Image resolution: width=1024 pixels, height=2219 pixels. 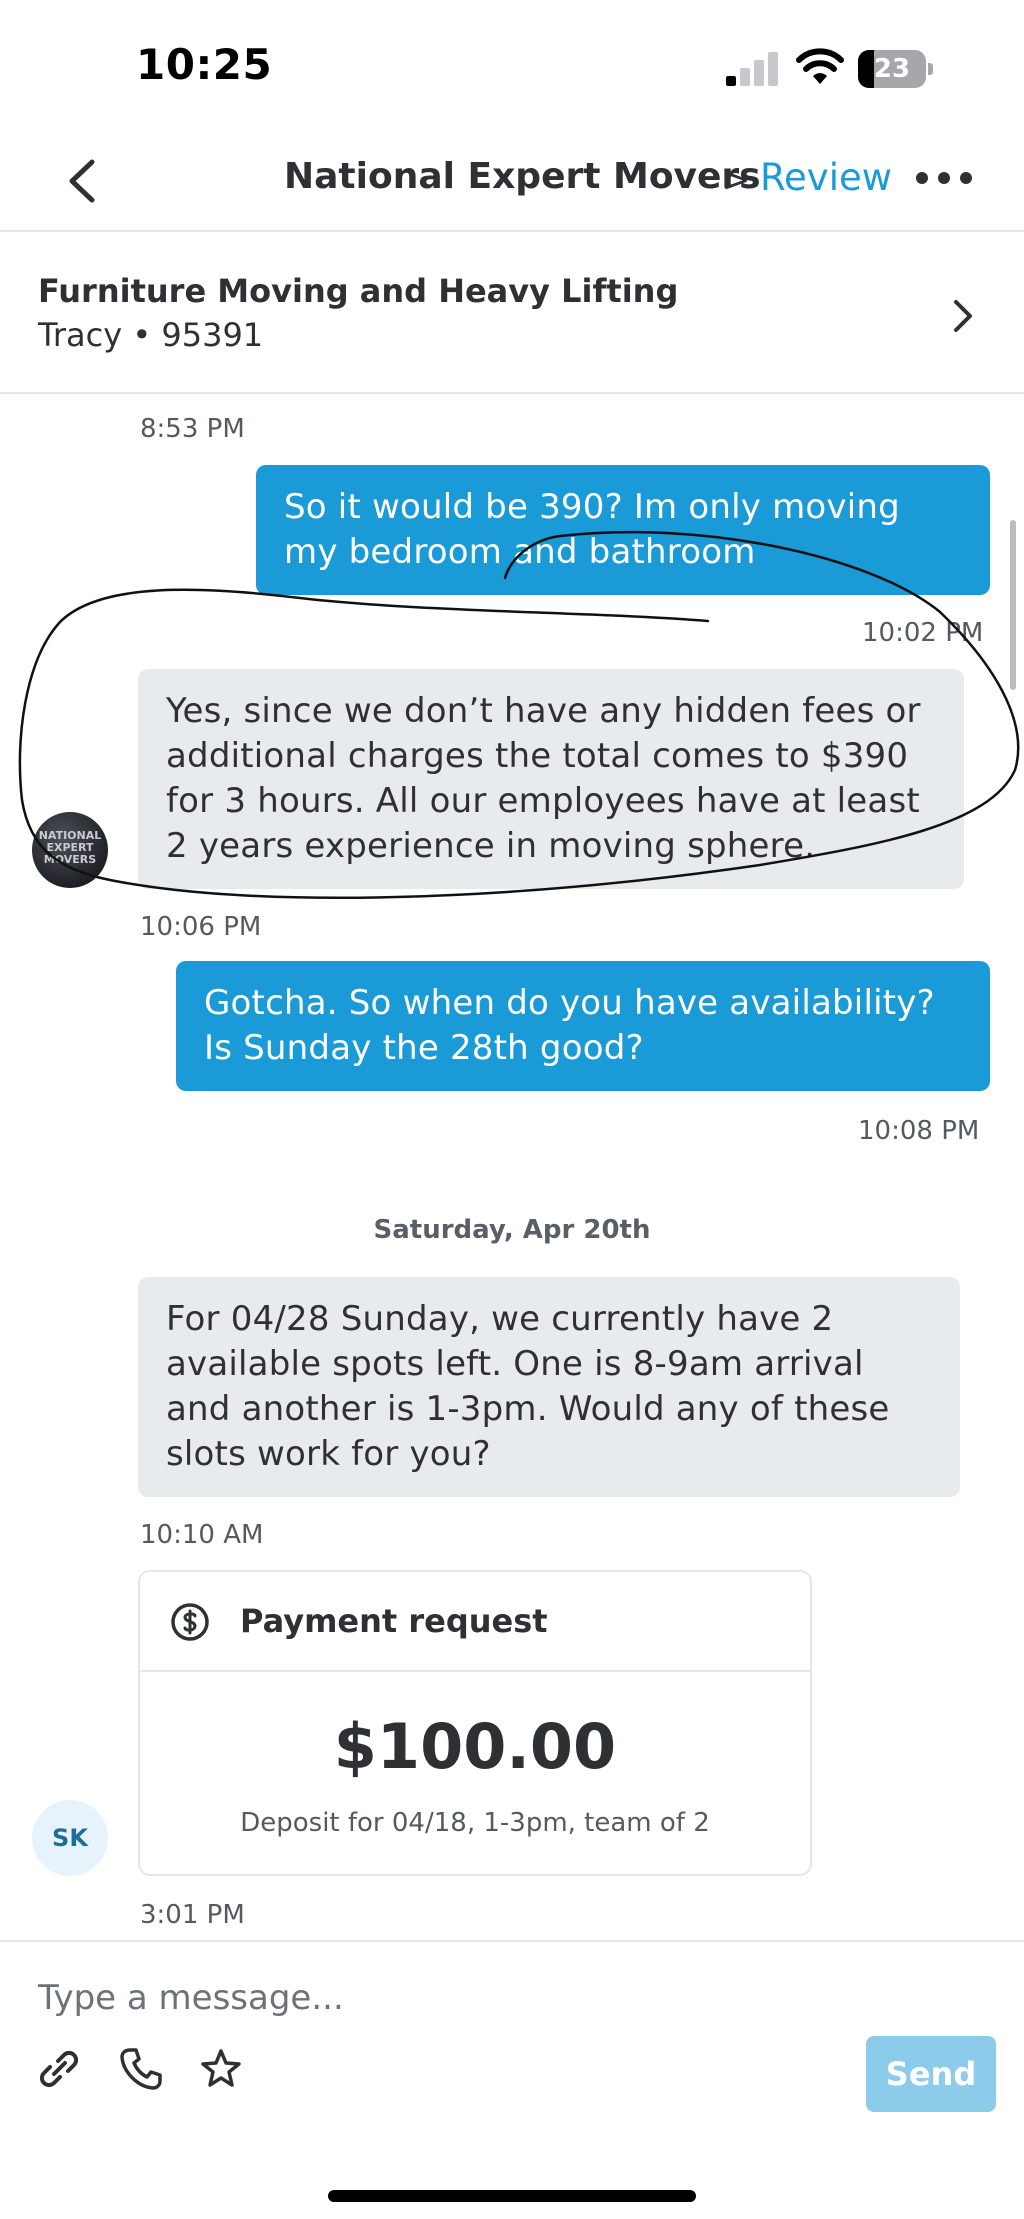 What do you see at coordinates (512, 2079) in the screenshot?
I see `message-composer: Send` at bounding box center [512, 2079].